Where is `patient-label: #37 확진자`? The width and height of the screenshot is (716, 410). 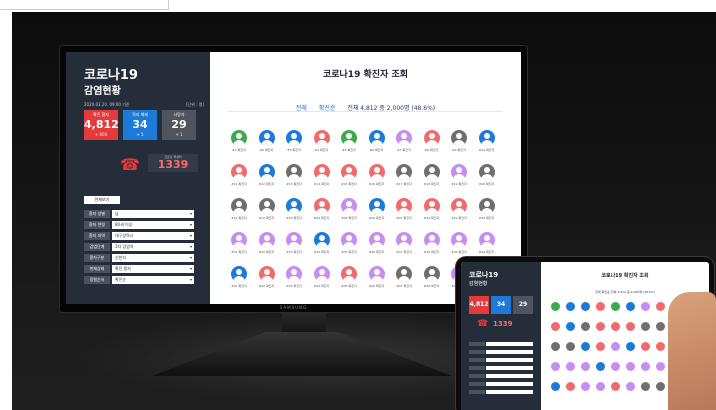 patient-label: #37 확진자 is located at coordinates (404, 252).